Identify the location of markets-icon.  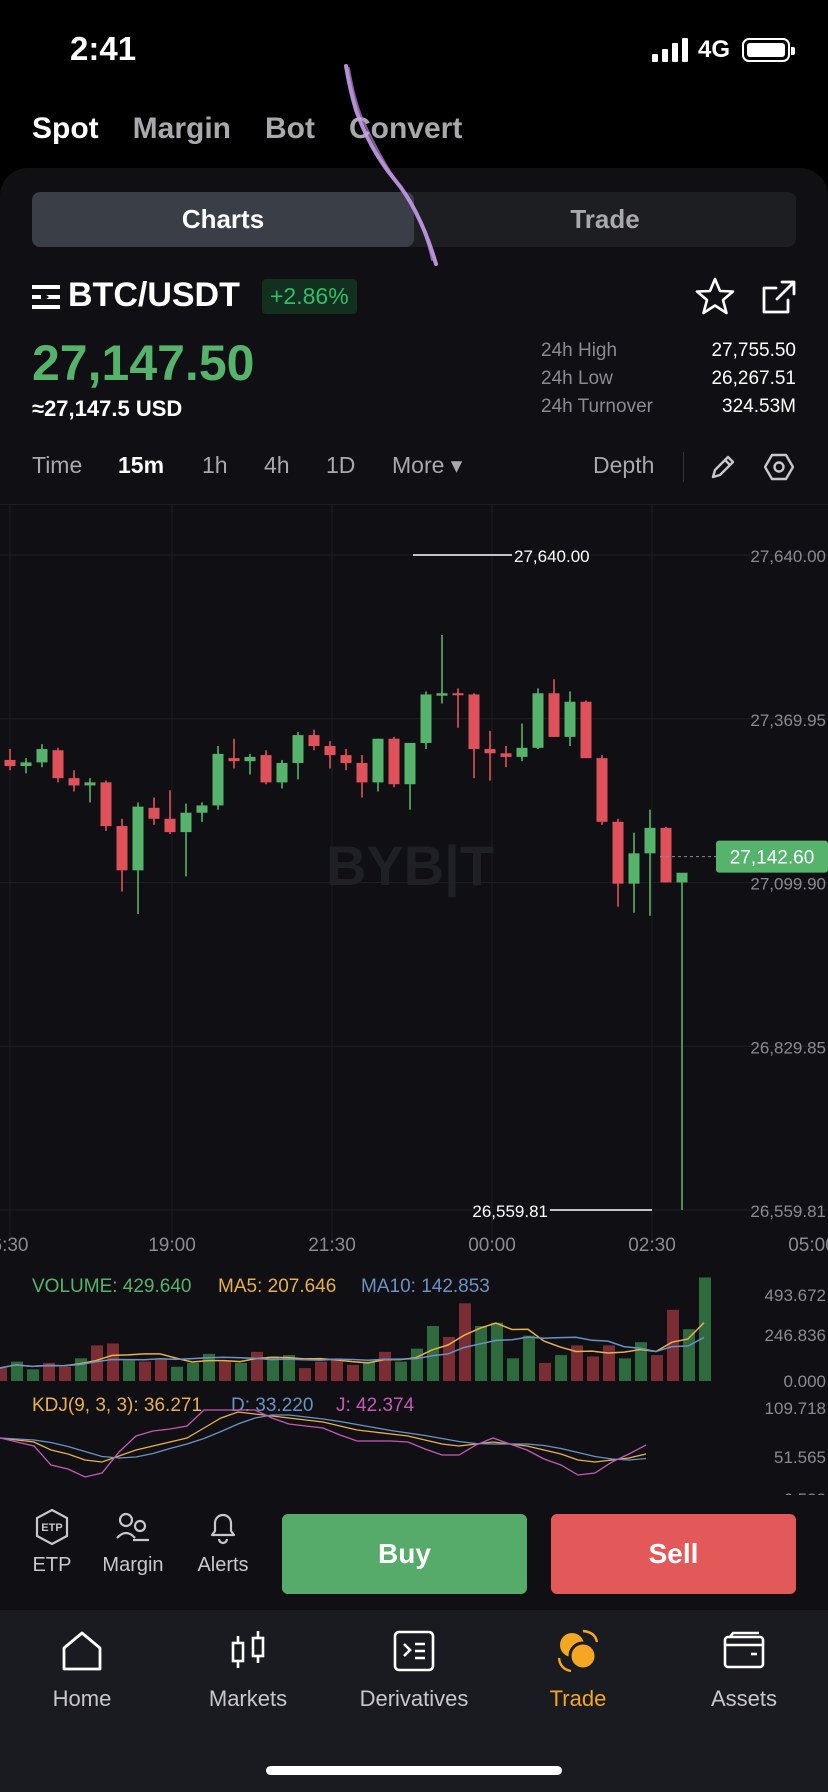
(248, 1649).